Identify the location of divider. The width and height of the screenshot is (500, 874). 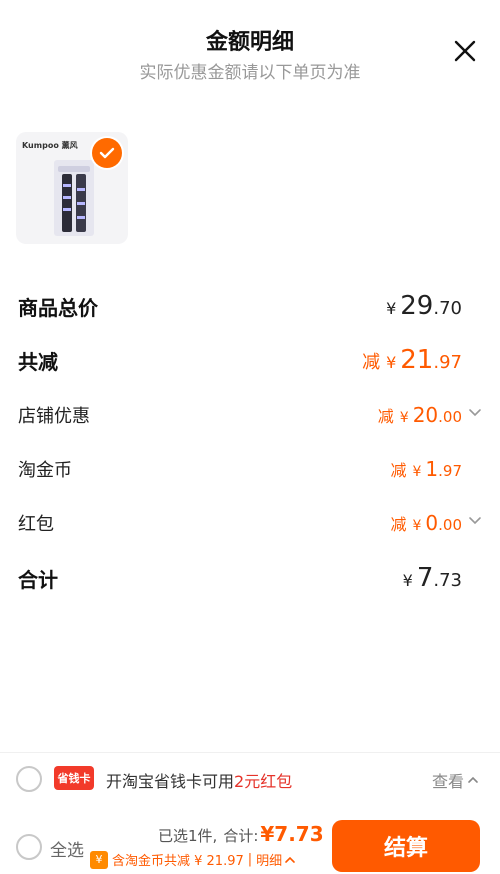
(250, 752).